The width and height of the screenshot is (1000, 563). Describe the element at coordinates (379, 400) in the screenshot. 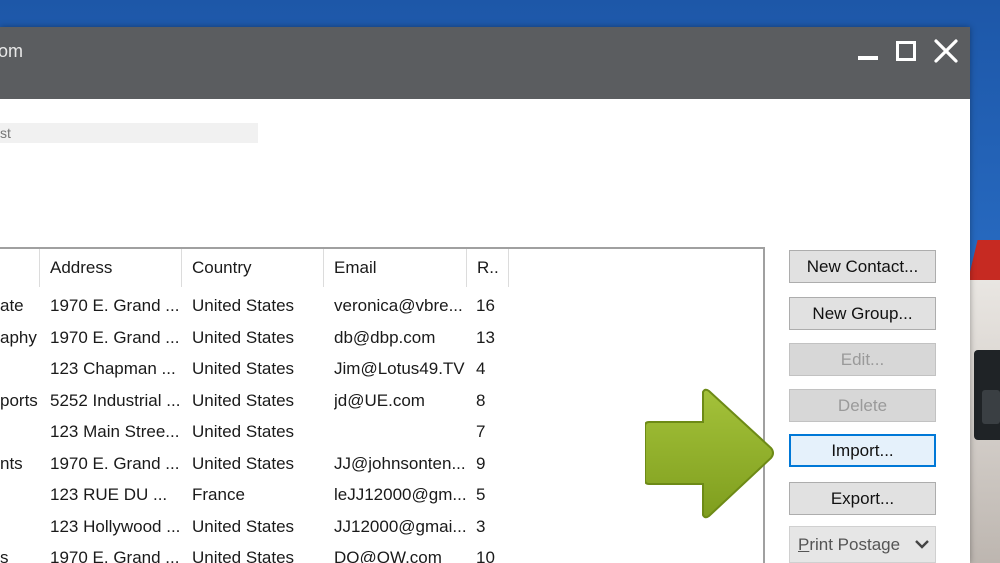

I see `cell-email: jd@UE.com` at that location.